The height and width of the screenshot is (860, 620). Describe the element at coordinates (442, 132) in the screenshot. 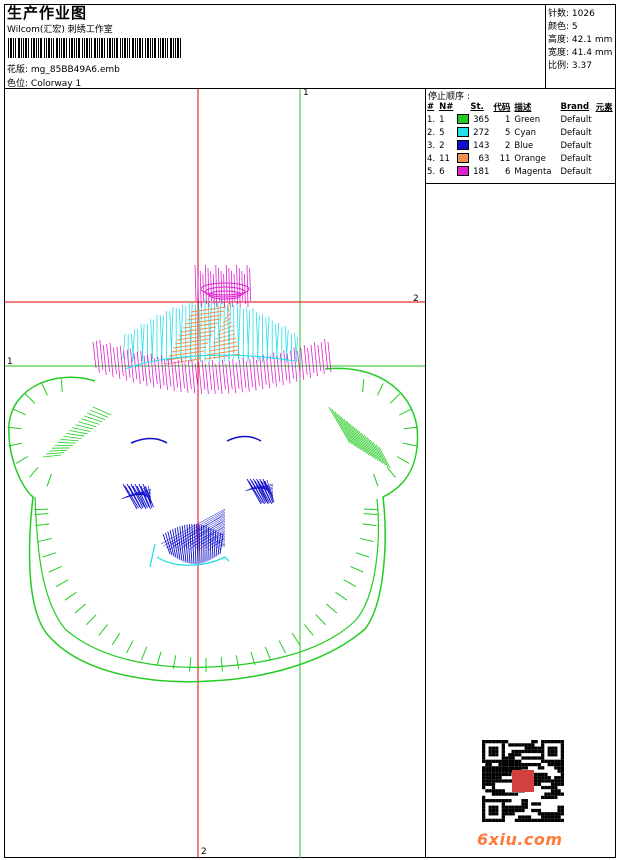

I see `row-needle: 5` at that location.